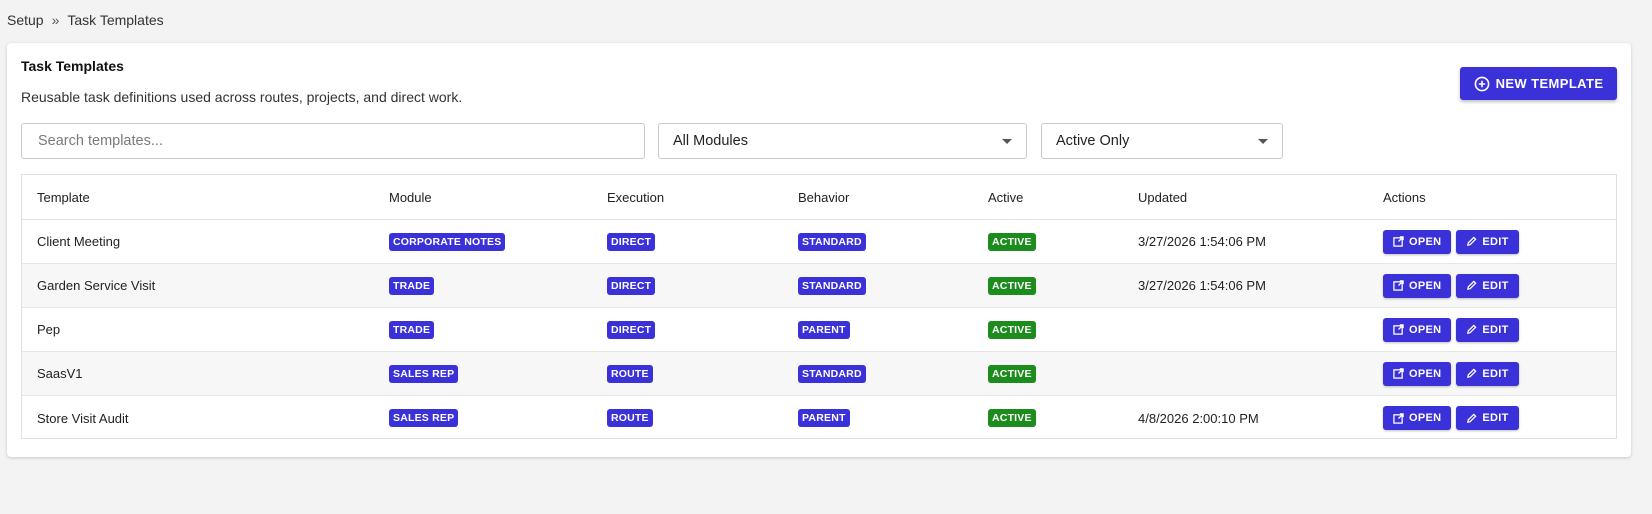  What do you see at coordinates (83, 418) in the screenshot?
I see `template-name: Store Visit Audit` at bounding box center [83, 418].